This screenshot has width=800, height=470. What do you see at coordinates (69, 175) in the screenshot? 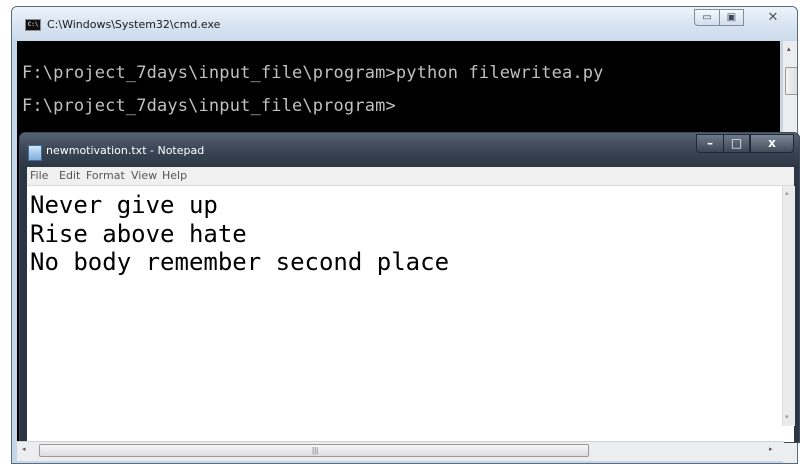
I see `menu-edit: Edit` at bounding box center [69, 175].